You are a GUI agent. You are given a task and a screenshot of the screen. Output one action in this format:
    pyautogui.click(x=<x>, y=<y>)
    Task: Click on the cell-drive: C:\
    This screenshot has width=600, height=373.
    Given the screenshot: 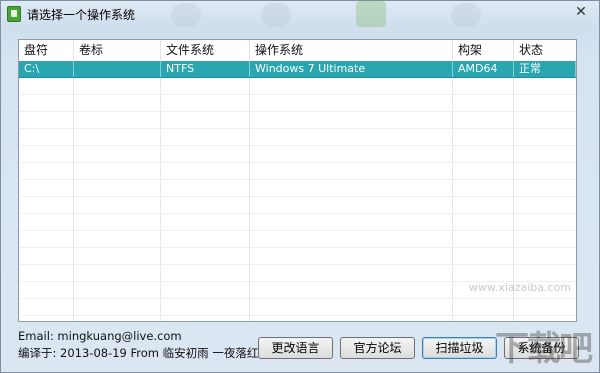 What is the action you would take?
    pyautogui.click(x=46, y=69)
    